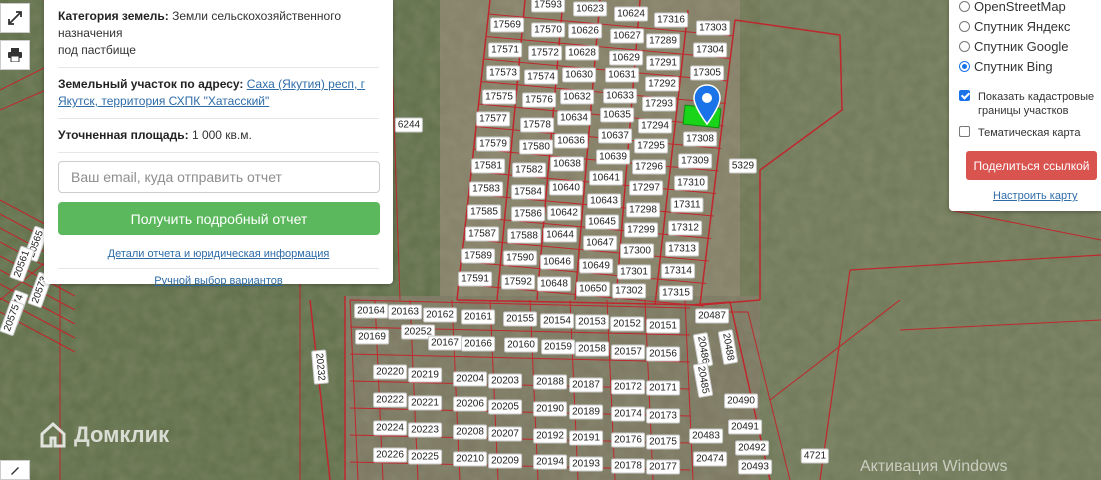  Describe the element at coordinates (548, 6) in the screenshot. I see `plot-label: 17593` at that location.